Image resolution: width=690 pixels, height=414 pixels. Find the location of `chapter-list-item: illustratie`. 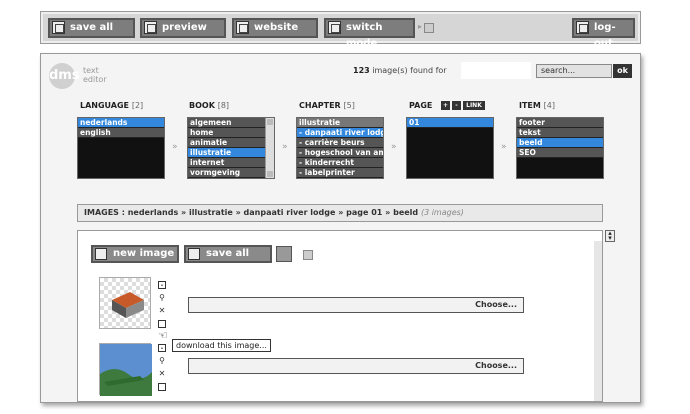

chapter-list-item: illustratie is located at coordinates (340, 123).